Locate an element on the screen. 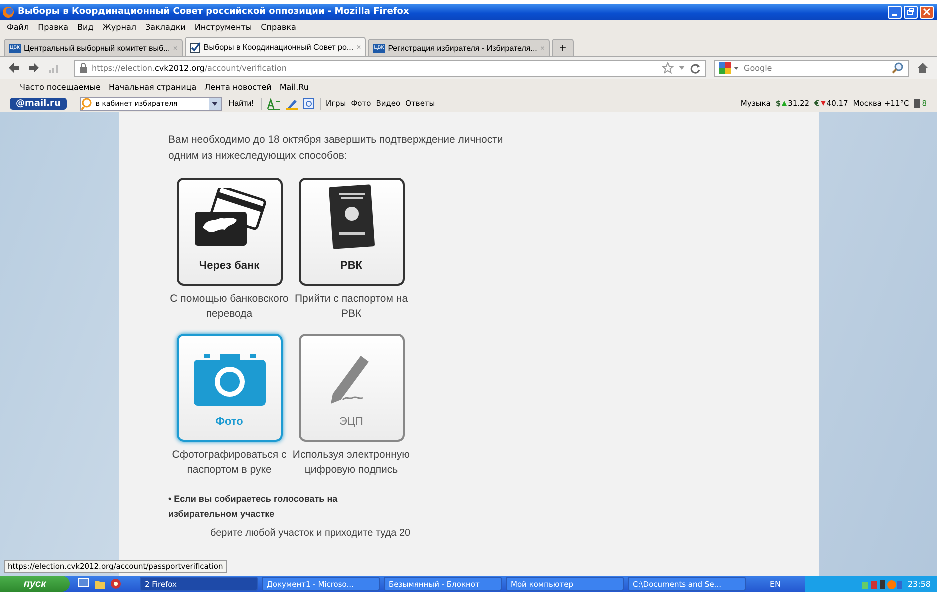 The image size is (937, 592). menu-item: Справка is located at coordinates (278, 27).